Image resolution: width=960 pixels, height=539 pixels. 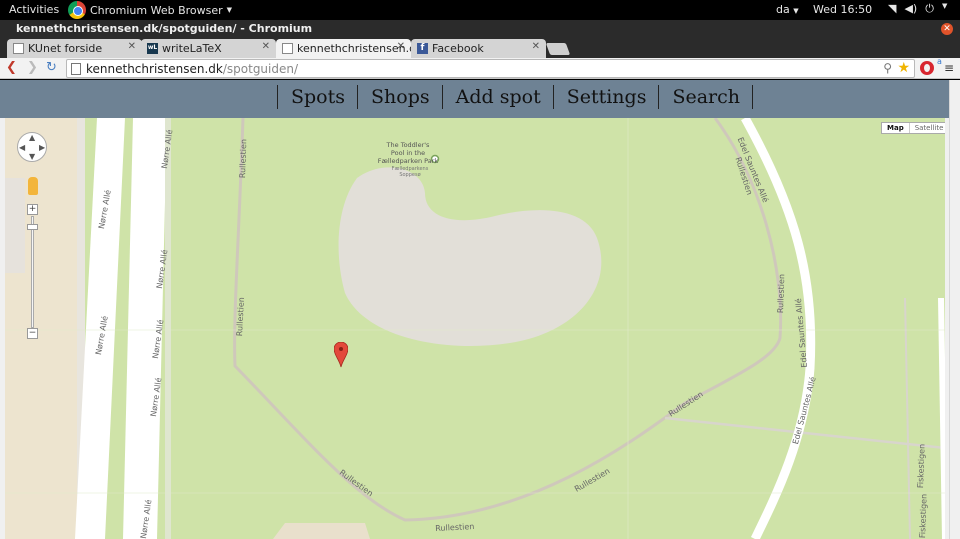 I want to click on poi-subtitle: Fælledparkens Soppesø, so click(x=410, y=172).